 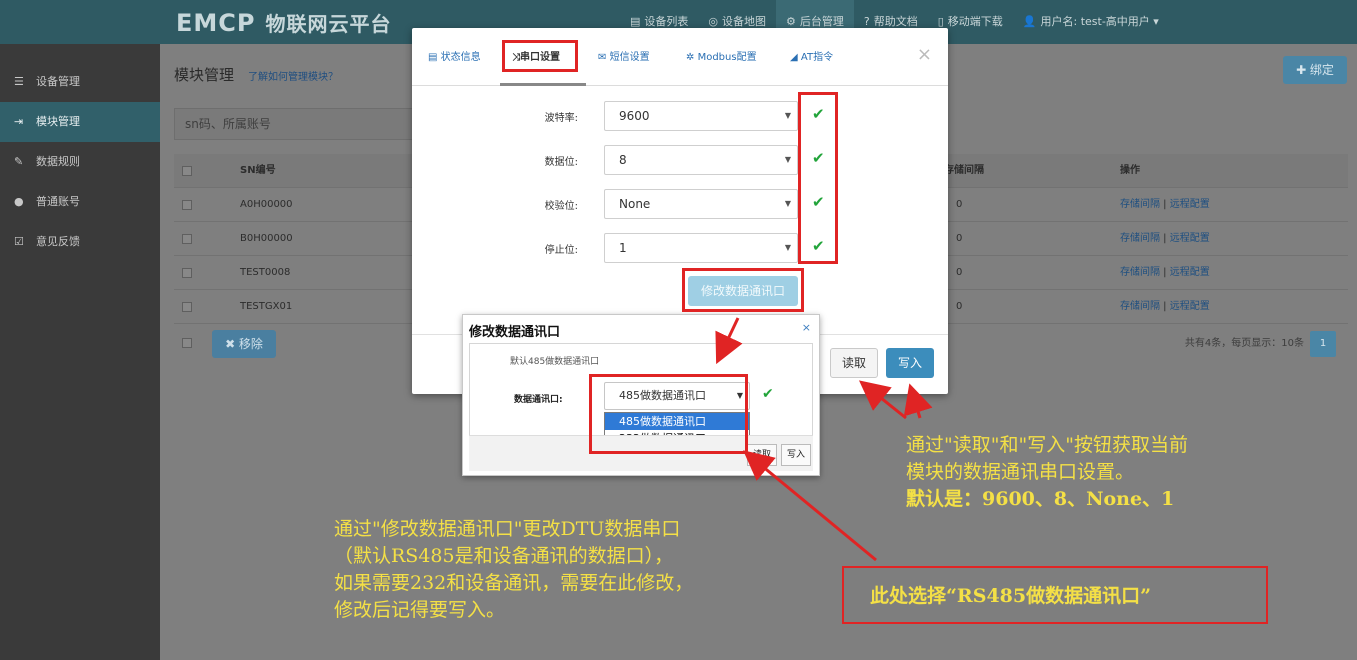 I want to click on select-value: 1, so click(x=623, y=248).